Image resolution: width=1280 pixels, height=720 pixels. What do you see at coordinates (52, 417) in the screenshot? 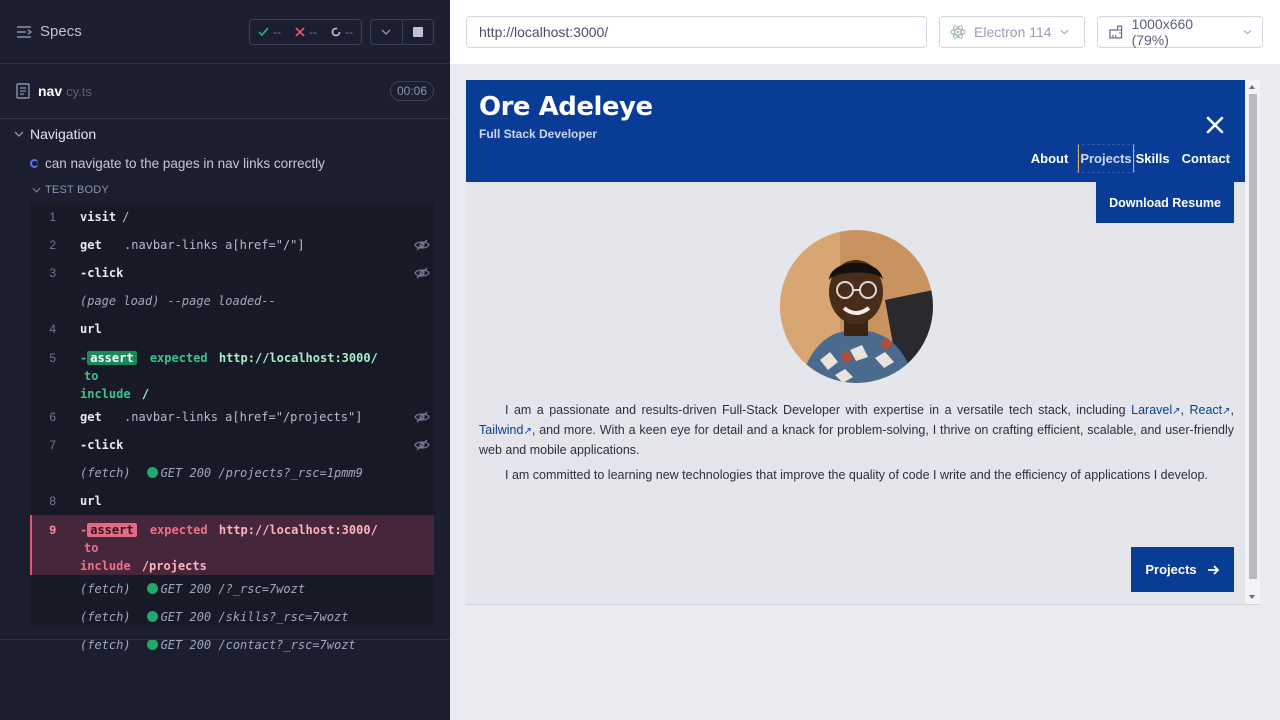
I see `command-number: 6` at bounding box center [52, 417].